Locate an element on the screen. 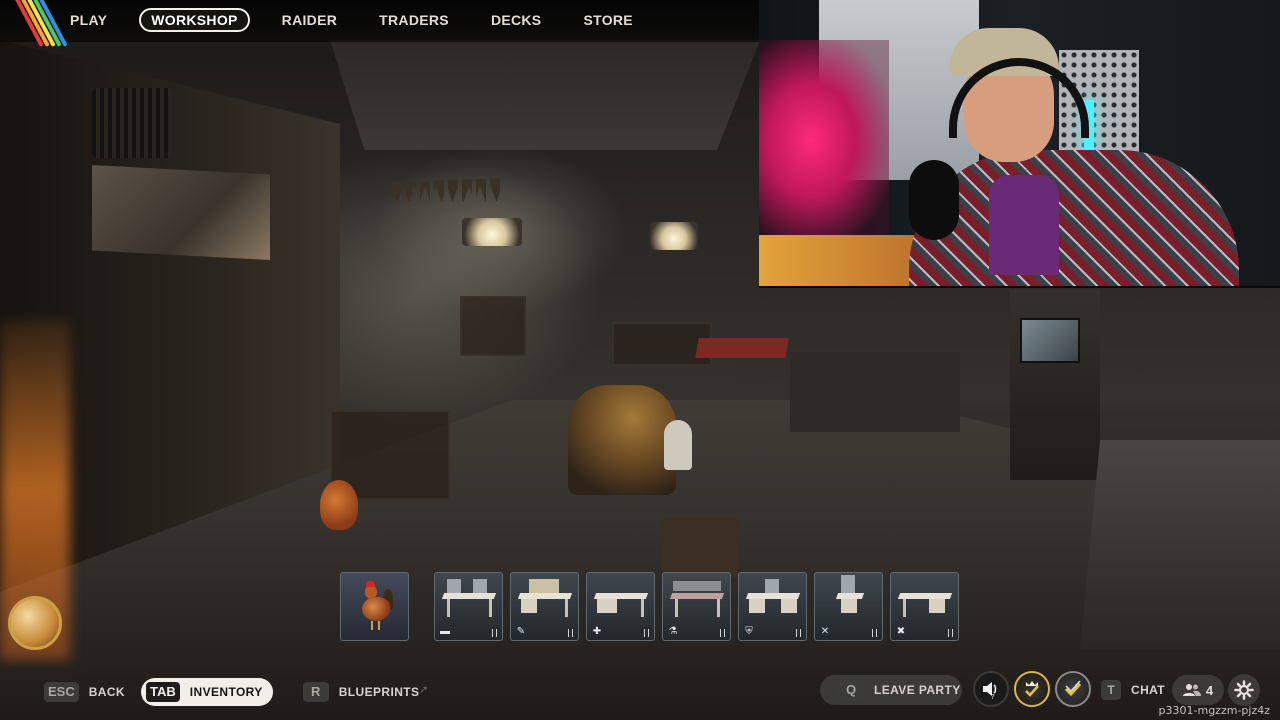 Image resolution: width=1280 pixels, height=720 pixels. bottom-left-hints: ESC BACK TAB INVENTORY R BLUEPRINTS is located at coordinates (242, 692).